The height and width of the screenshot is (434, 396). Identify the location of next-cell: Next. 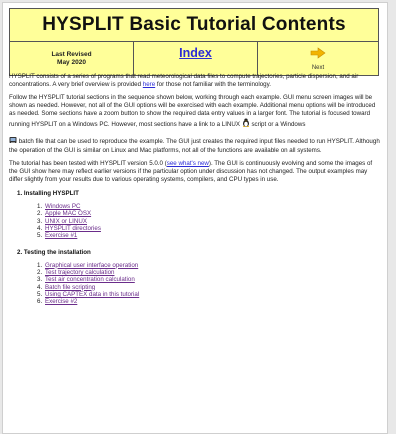
(318, 58).